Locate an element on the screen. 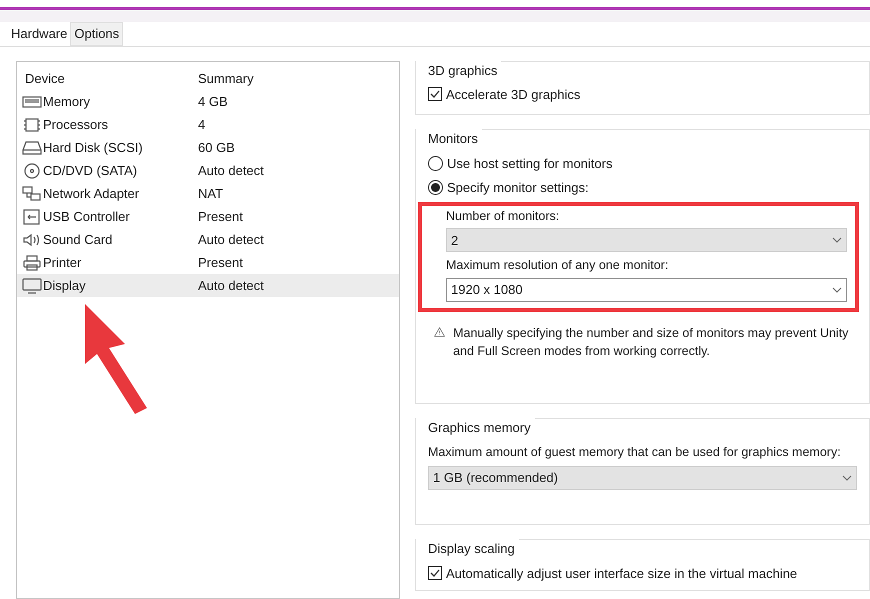 The width and height of the screenshot is (870, 599). monitor-icon is located at coordinates (32, 286).